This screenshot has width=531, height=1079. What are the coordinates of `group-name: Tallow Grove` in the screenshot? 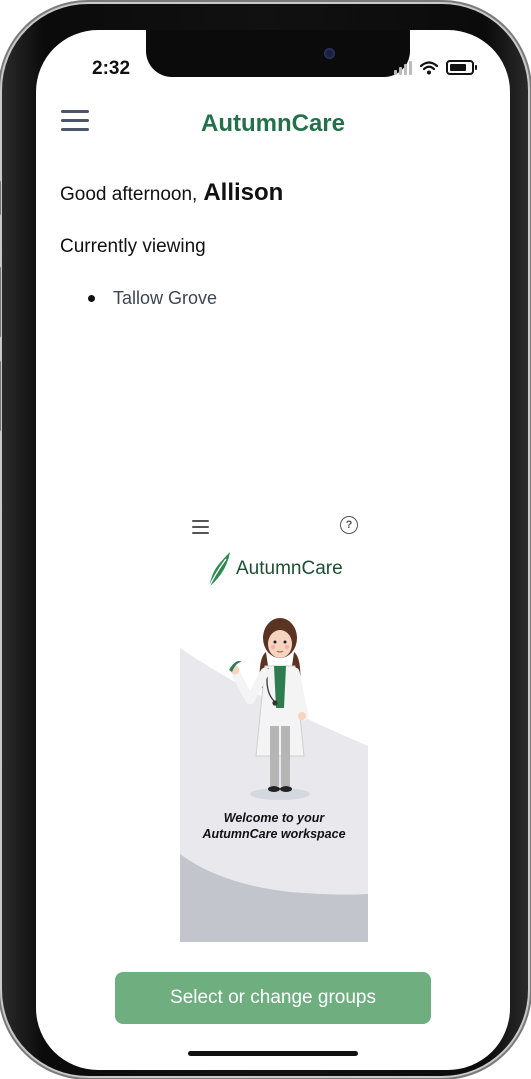 It's located at (165, 298).